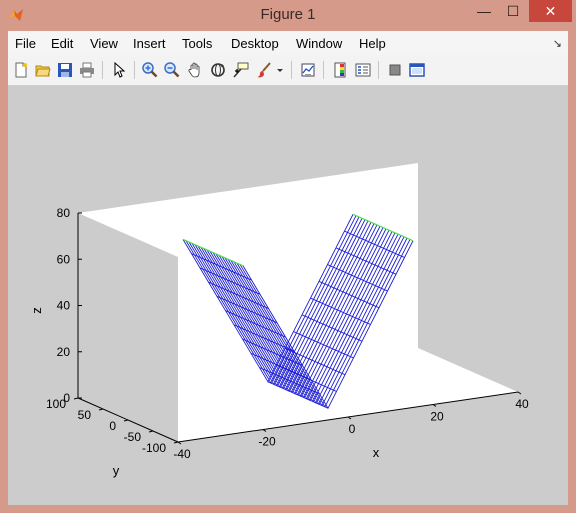  Describe the element at coordinates (182, 454) in the screenshot. I see `x-tick-label: -40` at that location.